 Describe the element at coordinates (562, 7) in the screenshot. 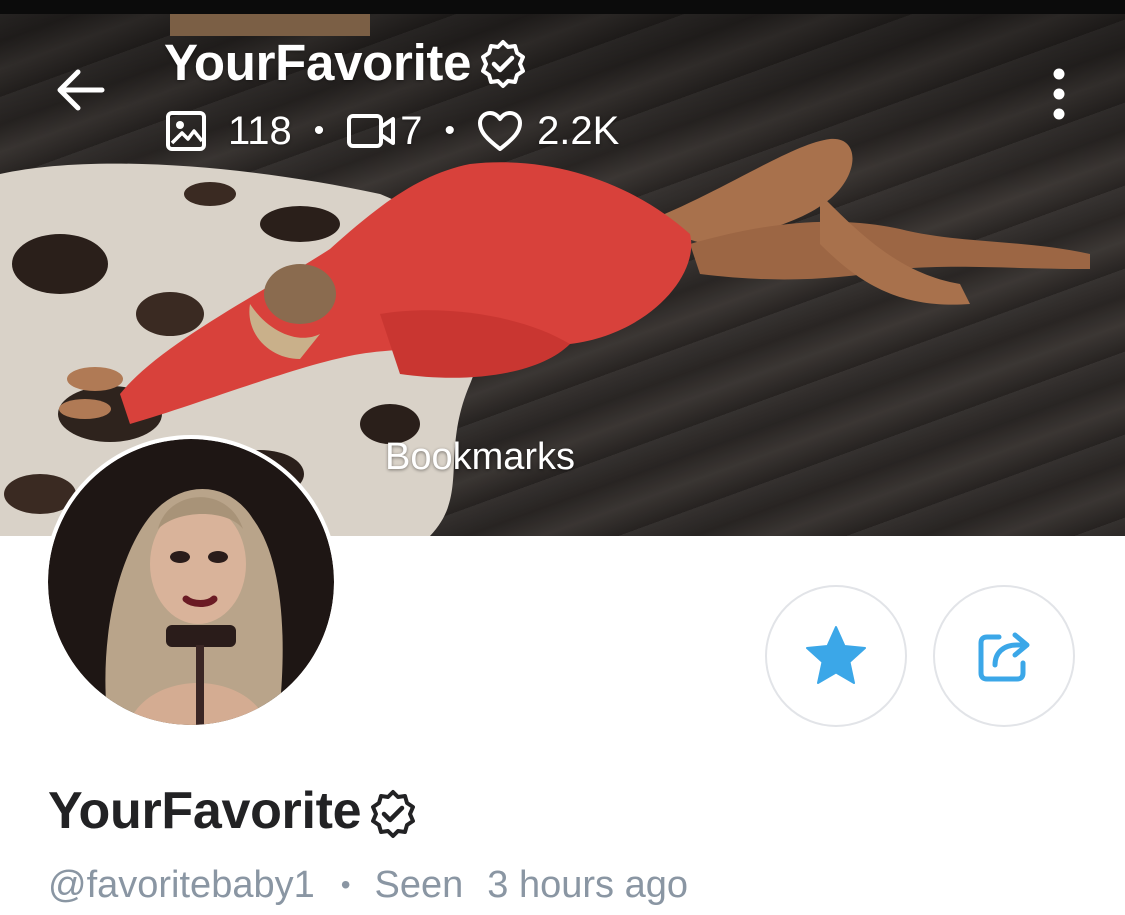

I see `status-bar` at that location.